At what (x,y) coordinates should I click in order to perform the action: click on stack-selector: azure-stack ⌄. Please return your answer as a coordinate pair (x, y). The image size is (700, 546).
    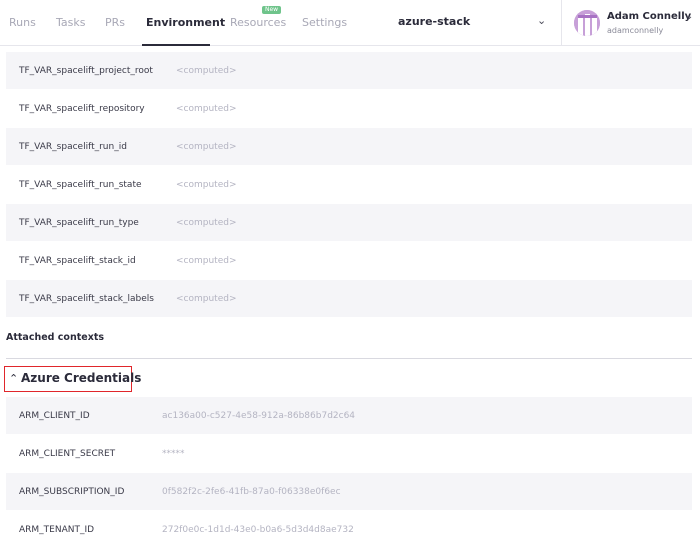
    Looking at the image, I should click on (458, 23).